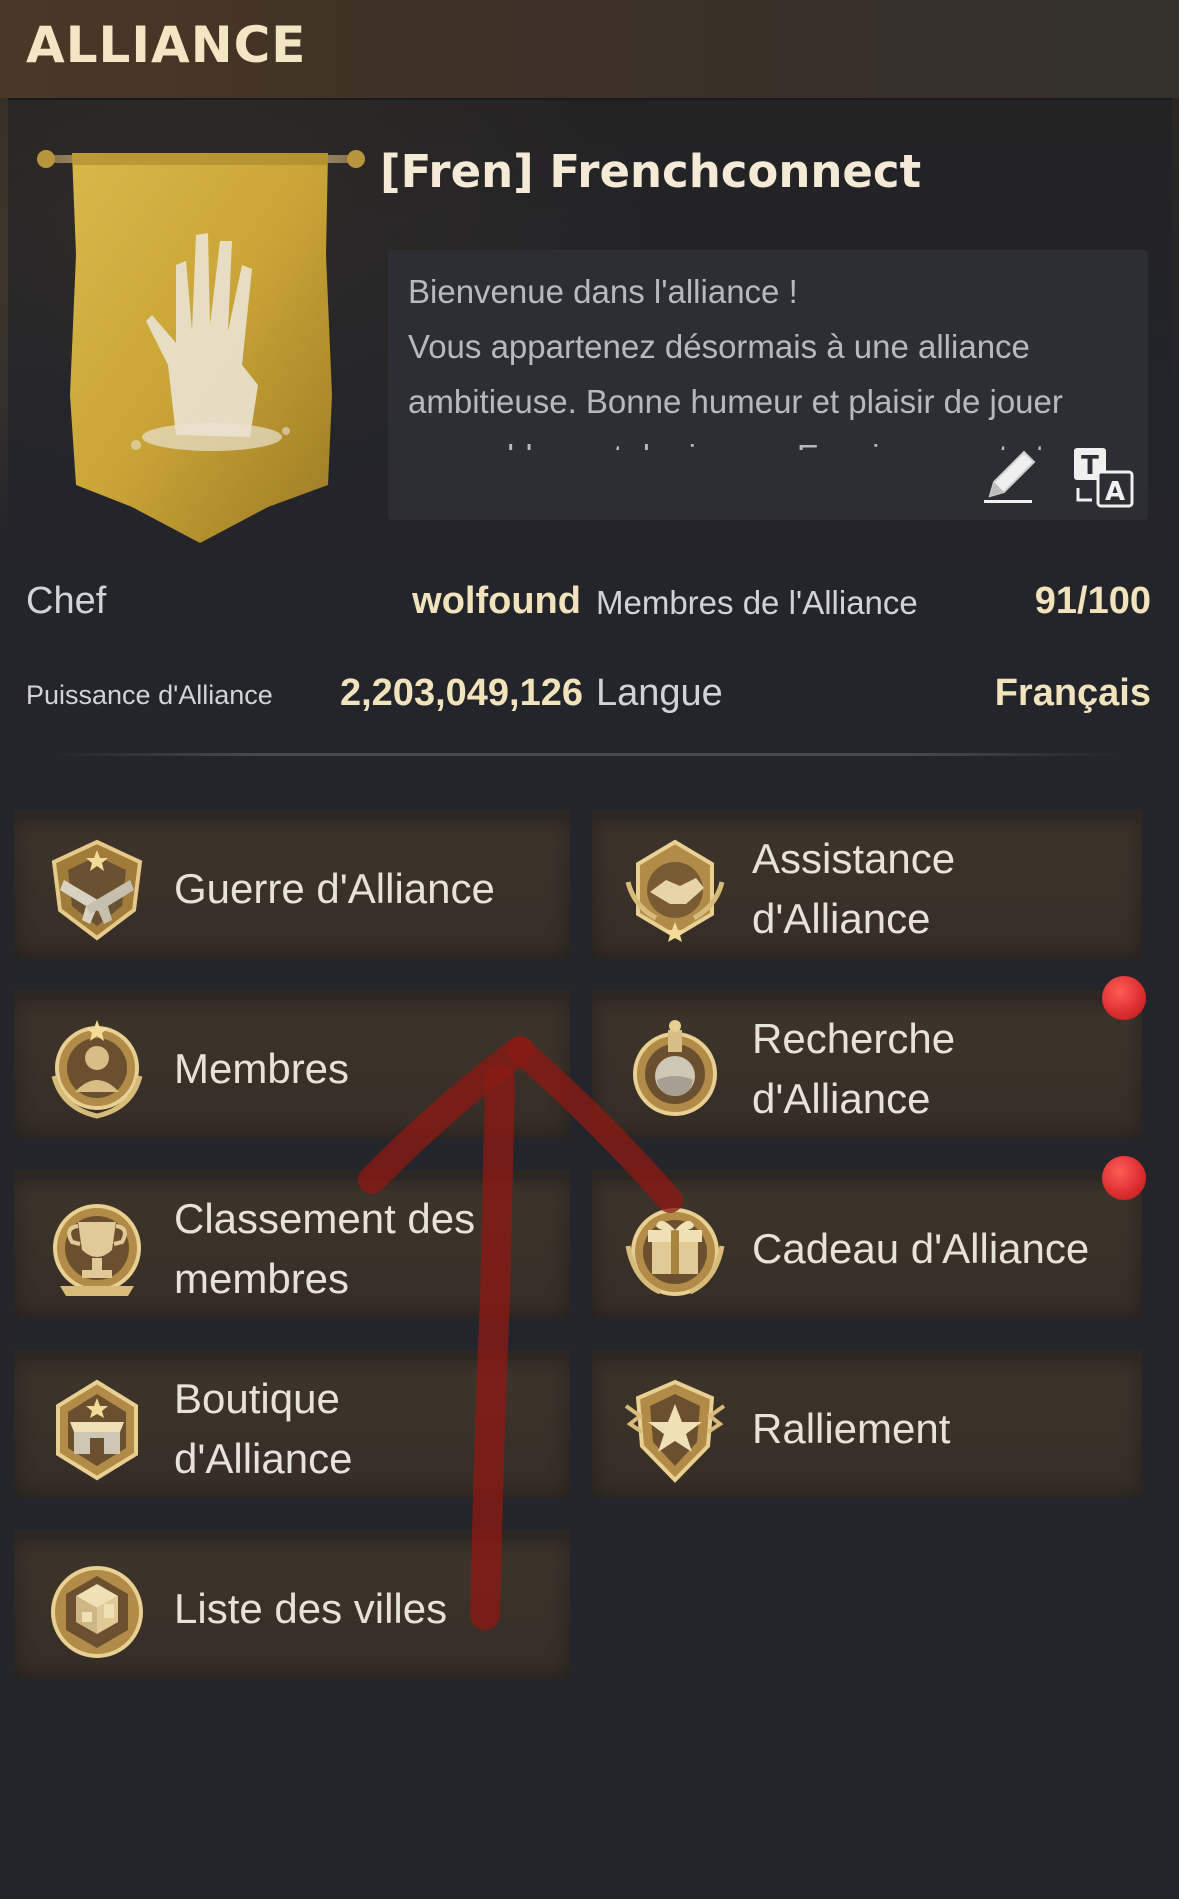  I want to click on svg-text: T, so click(1090, 466).